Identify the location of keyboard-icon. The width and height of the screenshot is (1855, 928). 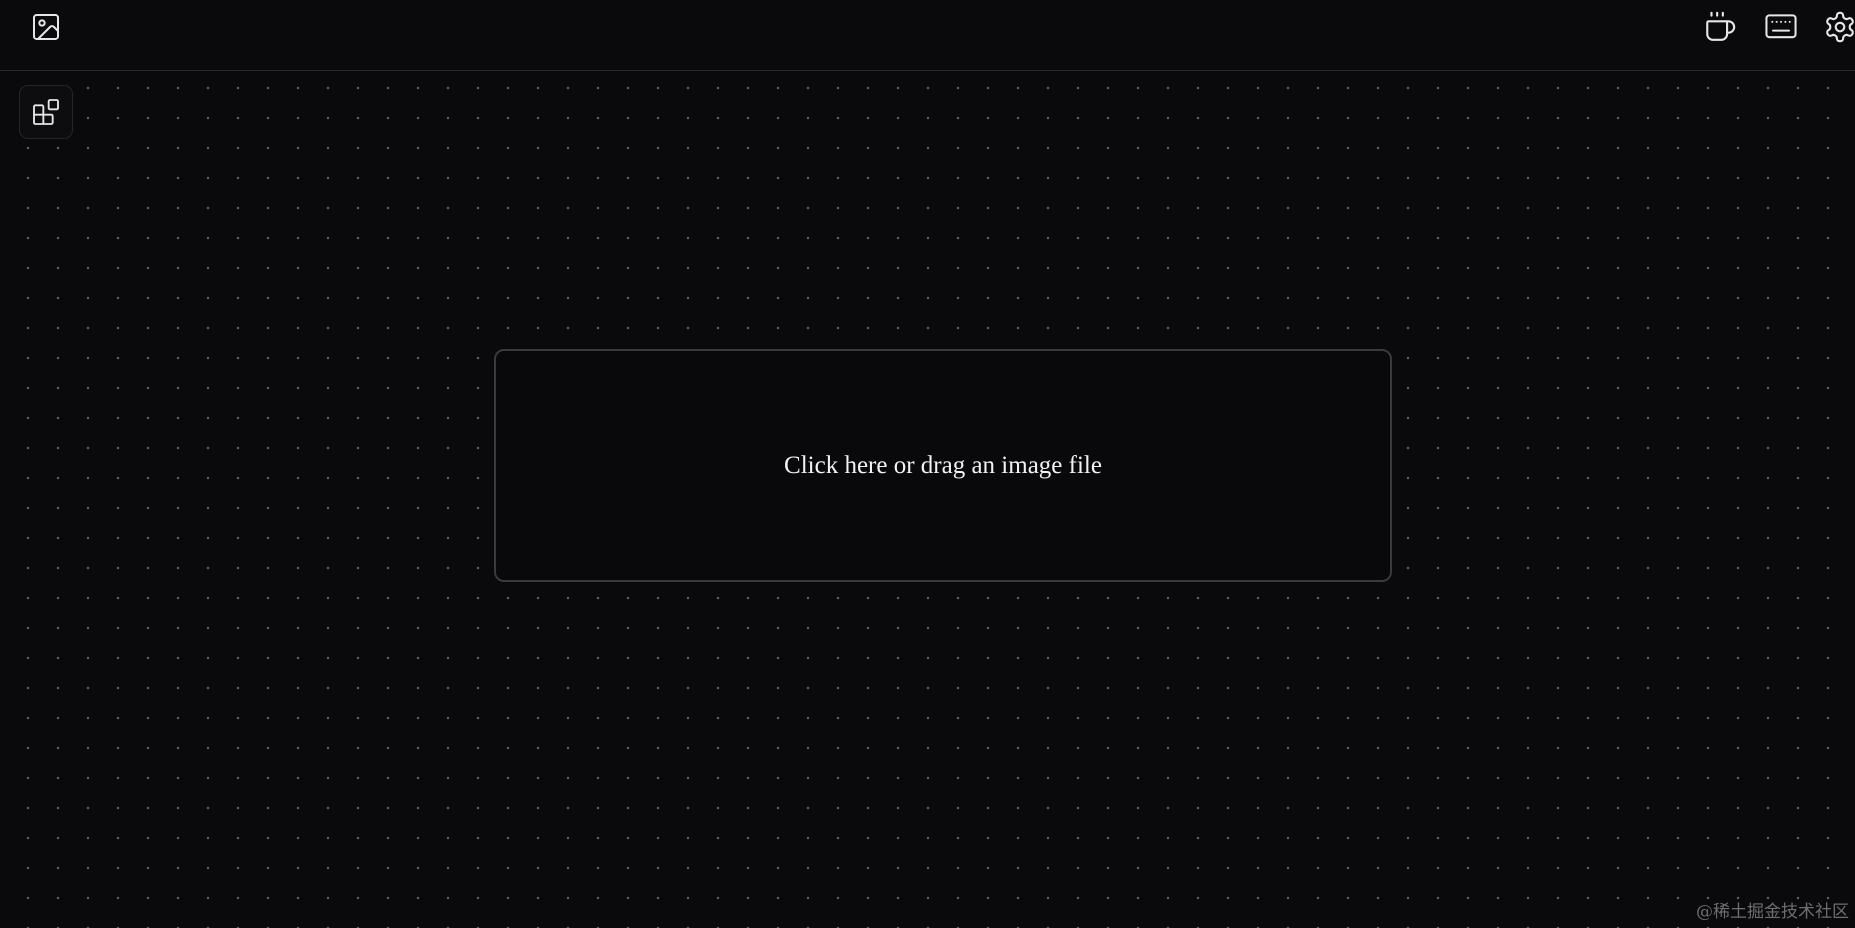
(1781, 26).